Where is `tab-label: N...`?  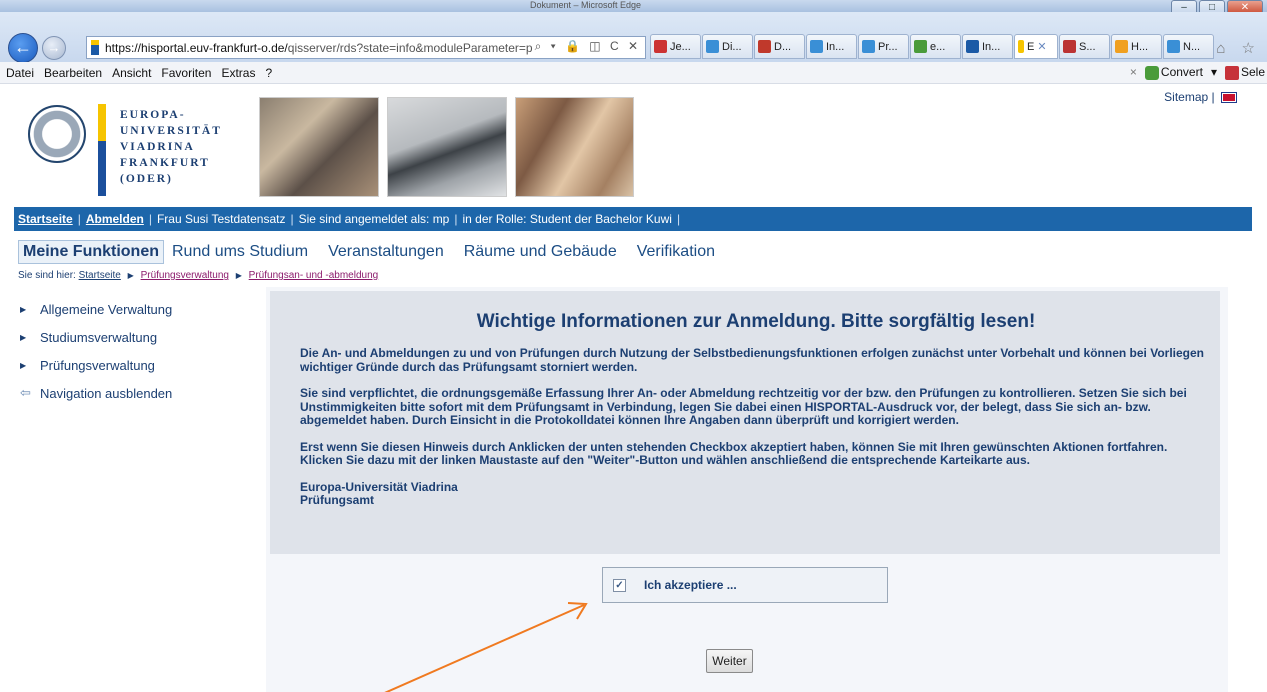
tab-label: N... is located at coordinates (1192, 46).